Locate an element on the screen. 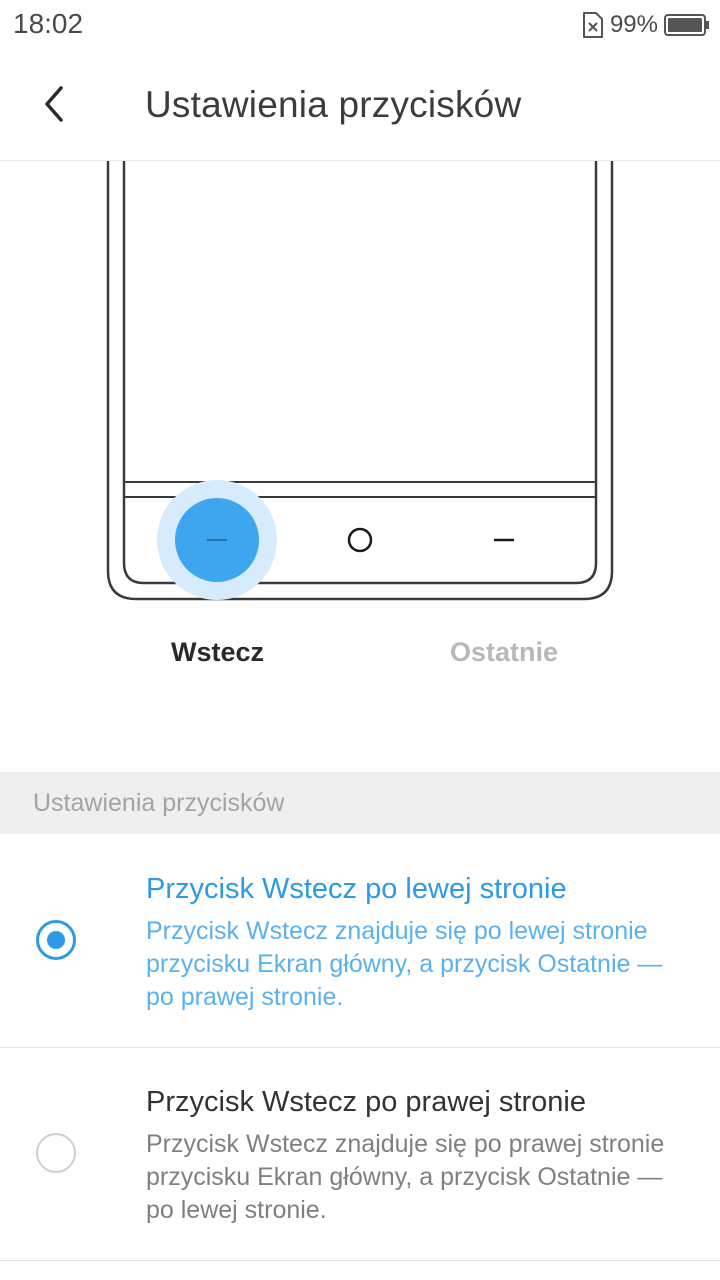  tab-recent: Ostatnie is located at coordinates (504, 652).